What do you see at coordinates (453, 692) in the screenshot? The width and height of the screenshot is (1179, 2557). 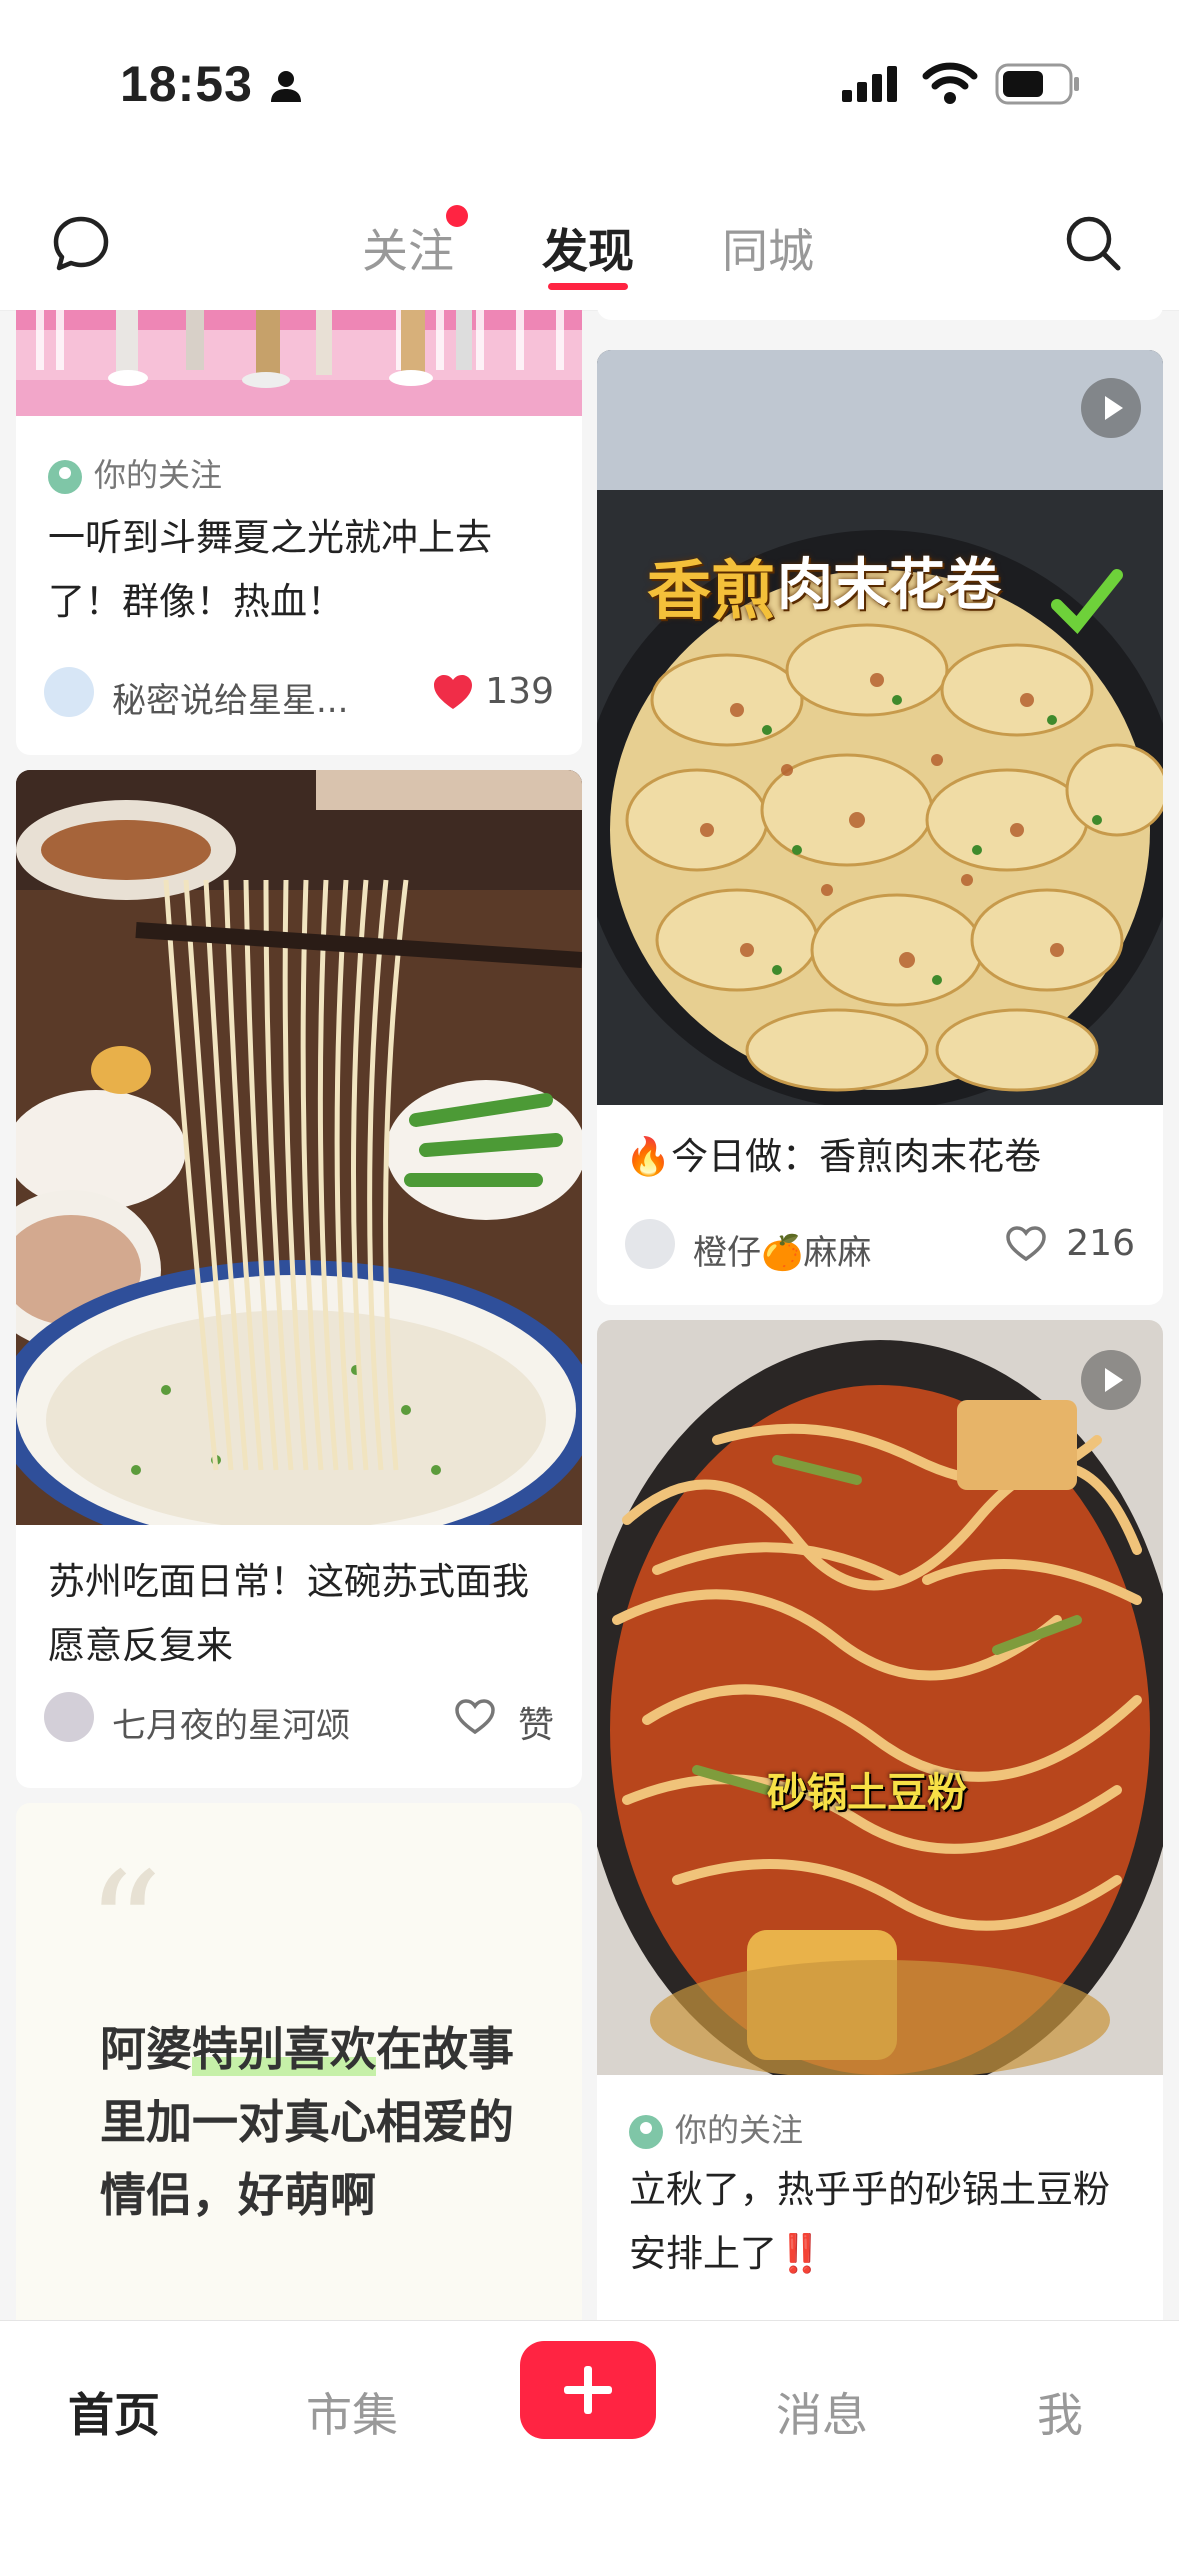 I see `heart-filled-icon` at bounding box center [453, 692].